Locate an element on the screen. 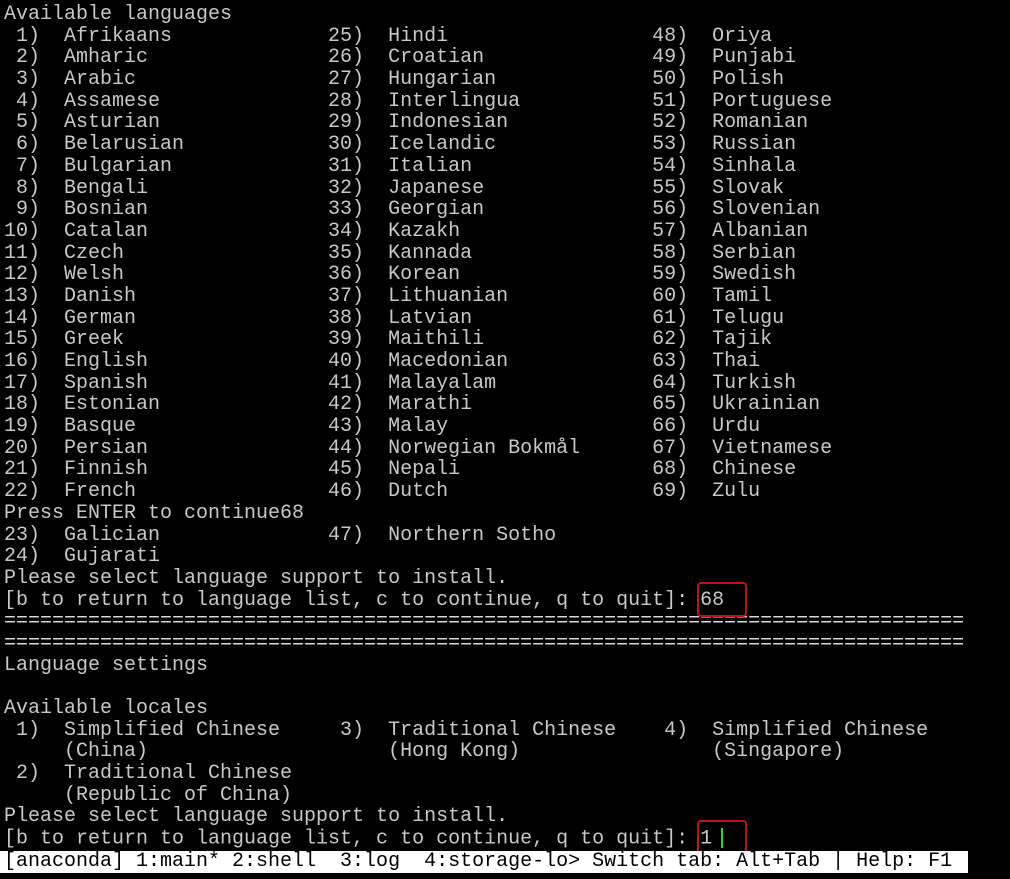 This screenshot has width=1010, height=879. input-value: 1 is located at coordinates (706, 839).